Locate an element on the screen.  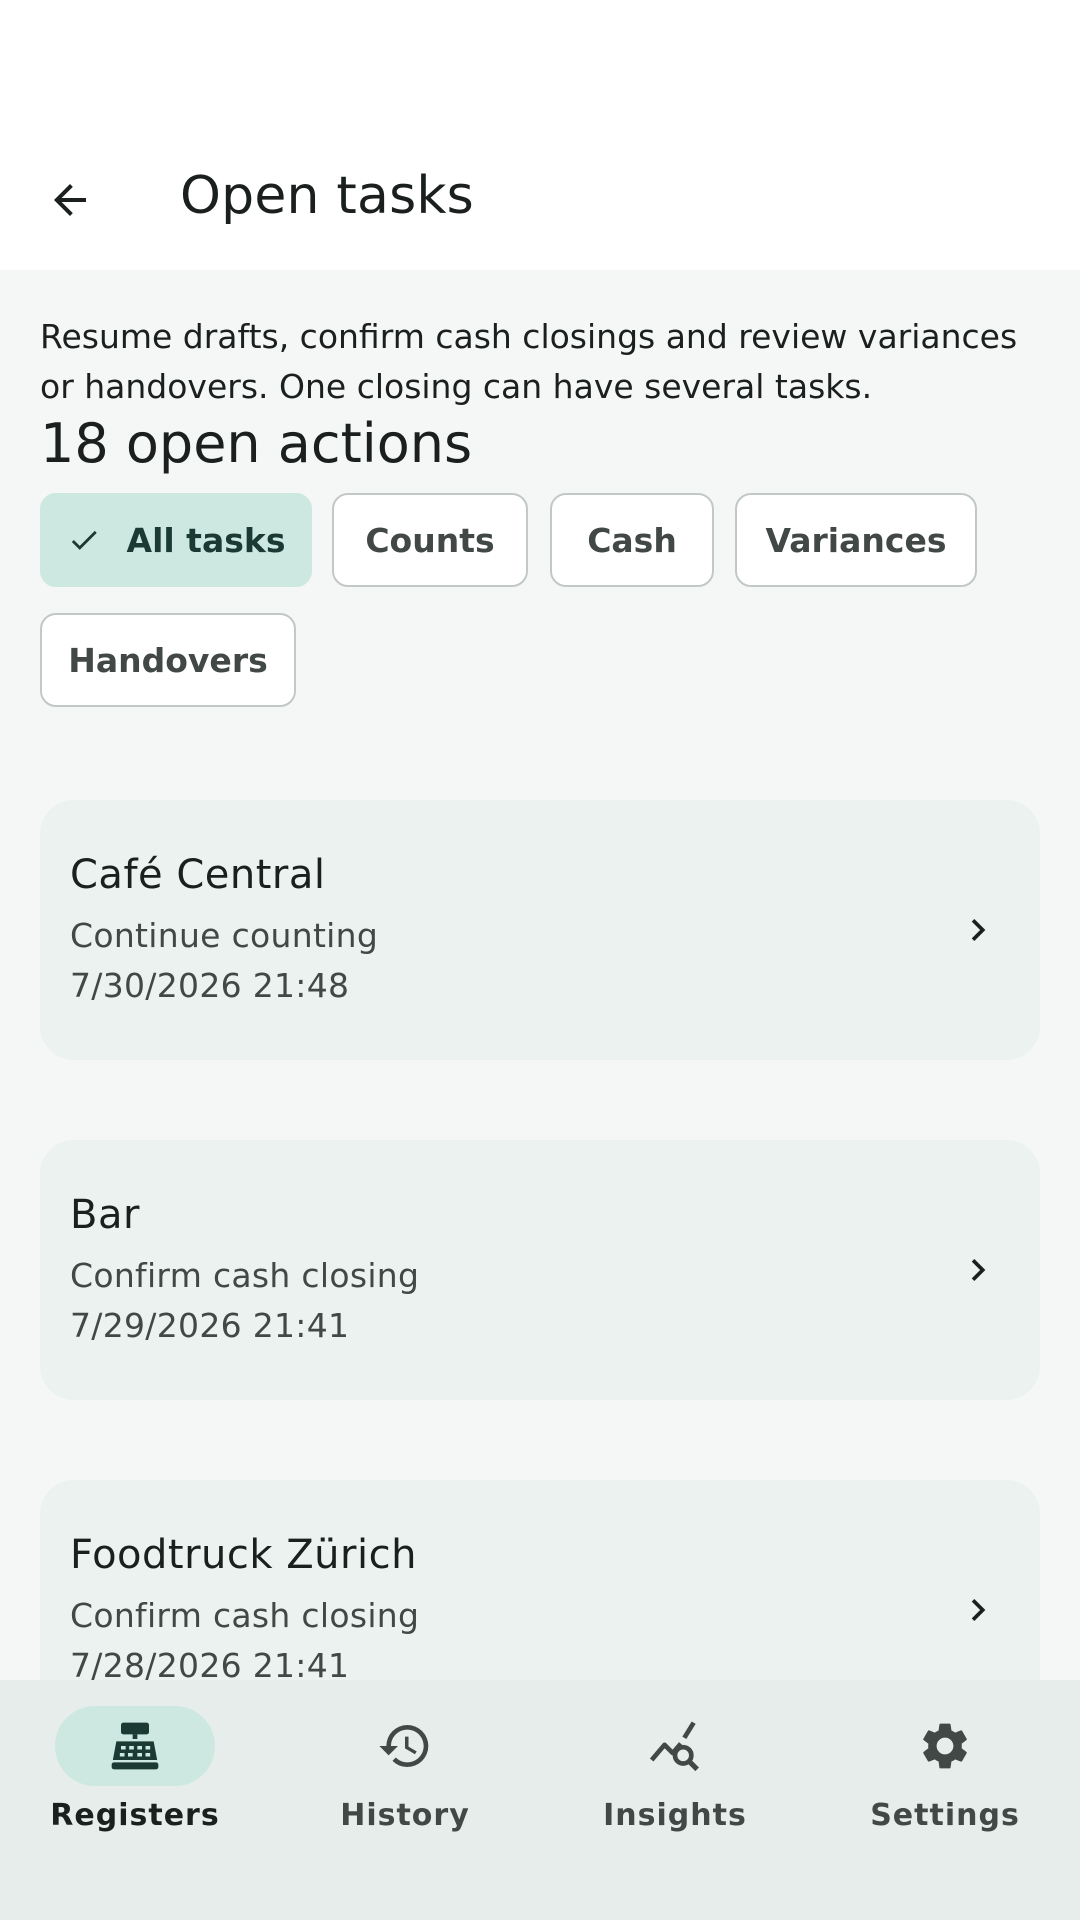
nav-item-registers: Registers is located at coordinates (135, 1770).